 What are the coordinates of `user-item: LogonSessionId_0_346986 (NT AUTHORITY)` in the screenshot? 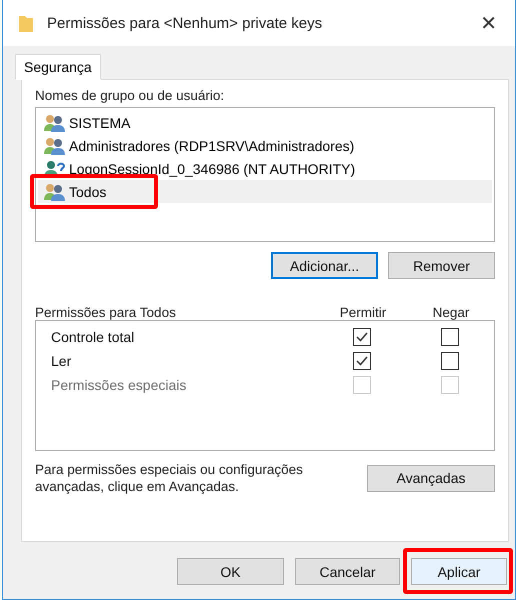 It's located at (265, 168).